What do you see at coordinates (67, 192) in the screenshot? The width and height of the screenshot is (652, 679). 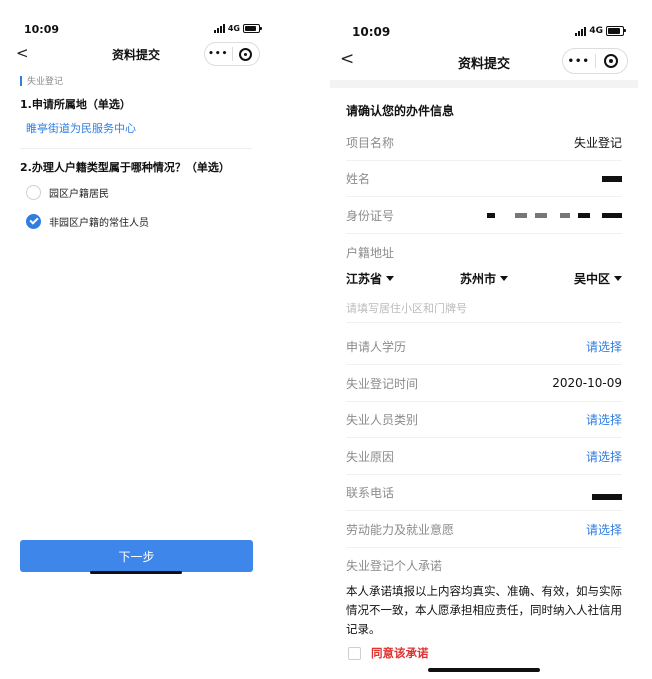 I see `option-local-resident: 园区户籍居民` at bounding box center [67, 192].